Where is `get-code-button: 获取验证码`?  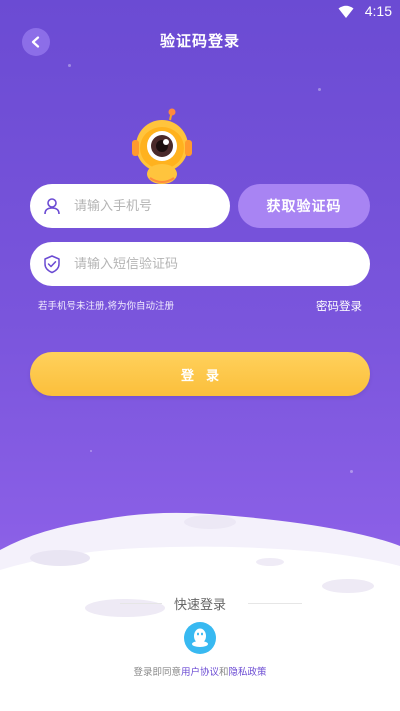 get-code-button: 获取验证码 is located at coordinates (304, 206).